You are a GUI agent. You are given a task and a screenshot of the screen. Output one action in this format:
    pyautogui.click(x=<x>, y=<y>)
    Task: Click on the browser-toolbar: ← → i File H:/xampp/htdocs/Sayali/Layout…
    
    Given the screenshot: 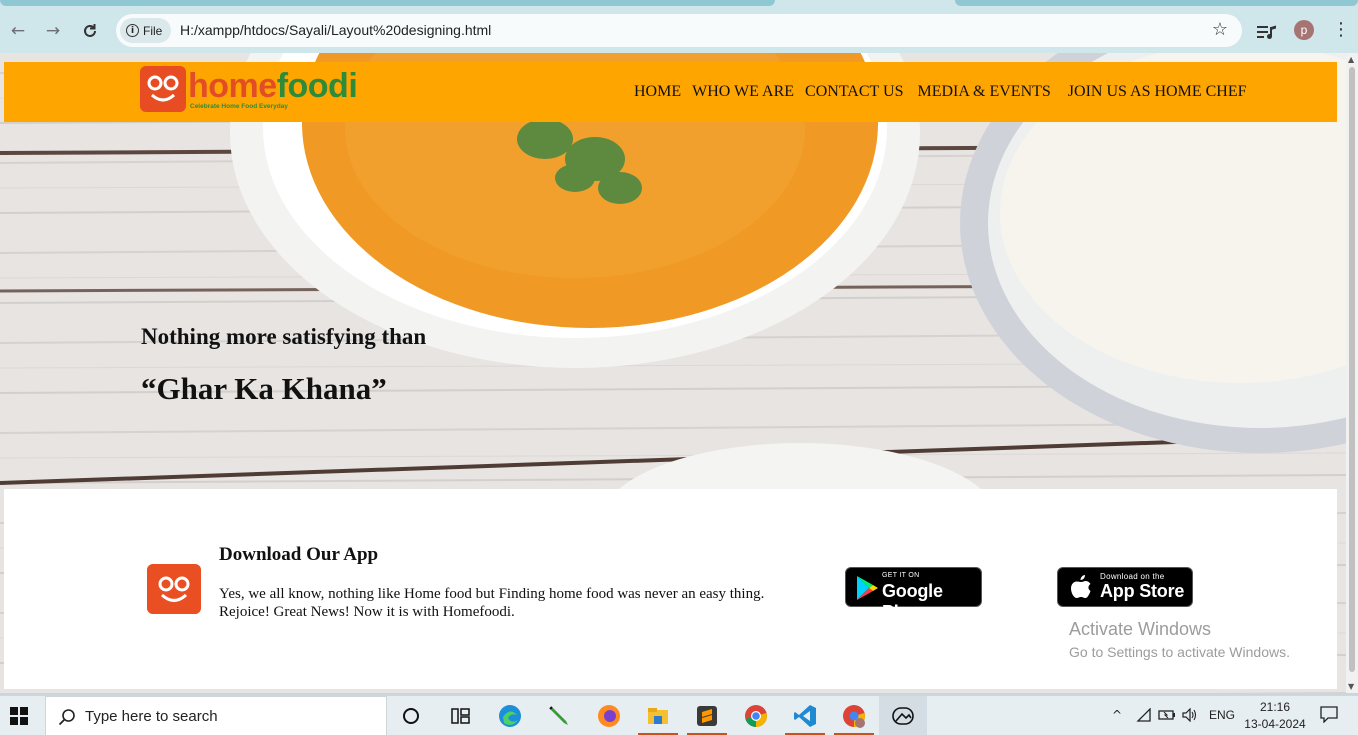 What is the action you would take?
    pyautogui.click(x=679, y=30)
    